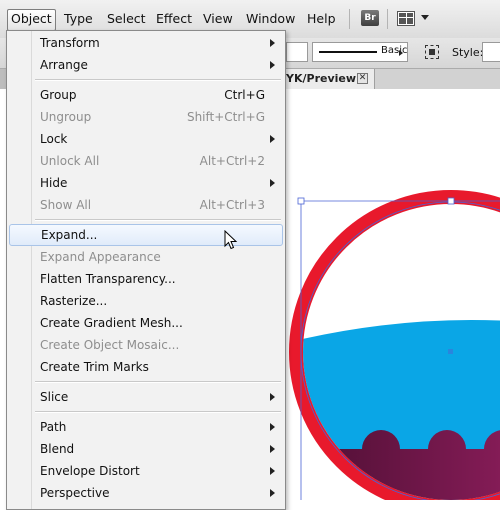 The height and width of the screenshot is (510, 500). I want to click on chevron-down-icon, so click(425, 17).